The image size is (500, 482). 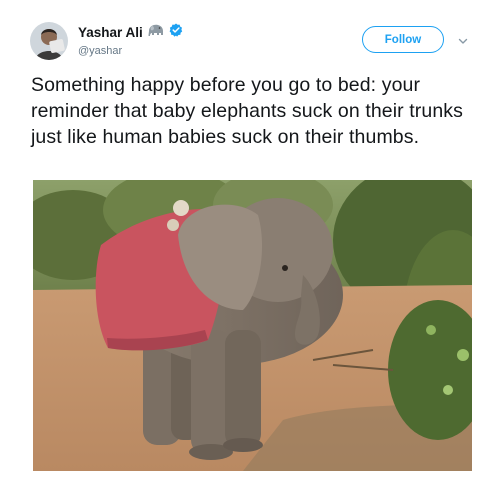 What do you see at coordinates (176, 32) in the screenshot?
I see `verified-badge-icon` at bounding box center [176, 32].